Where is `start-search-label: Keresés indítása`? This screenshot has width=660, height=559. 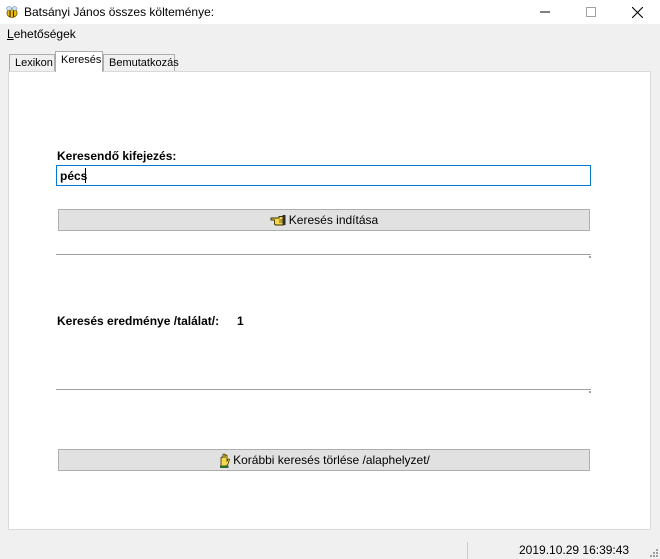 start-search-label: Keresés indítása is located at coordinates (333, 220).